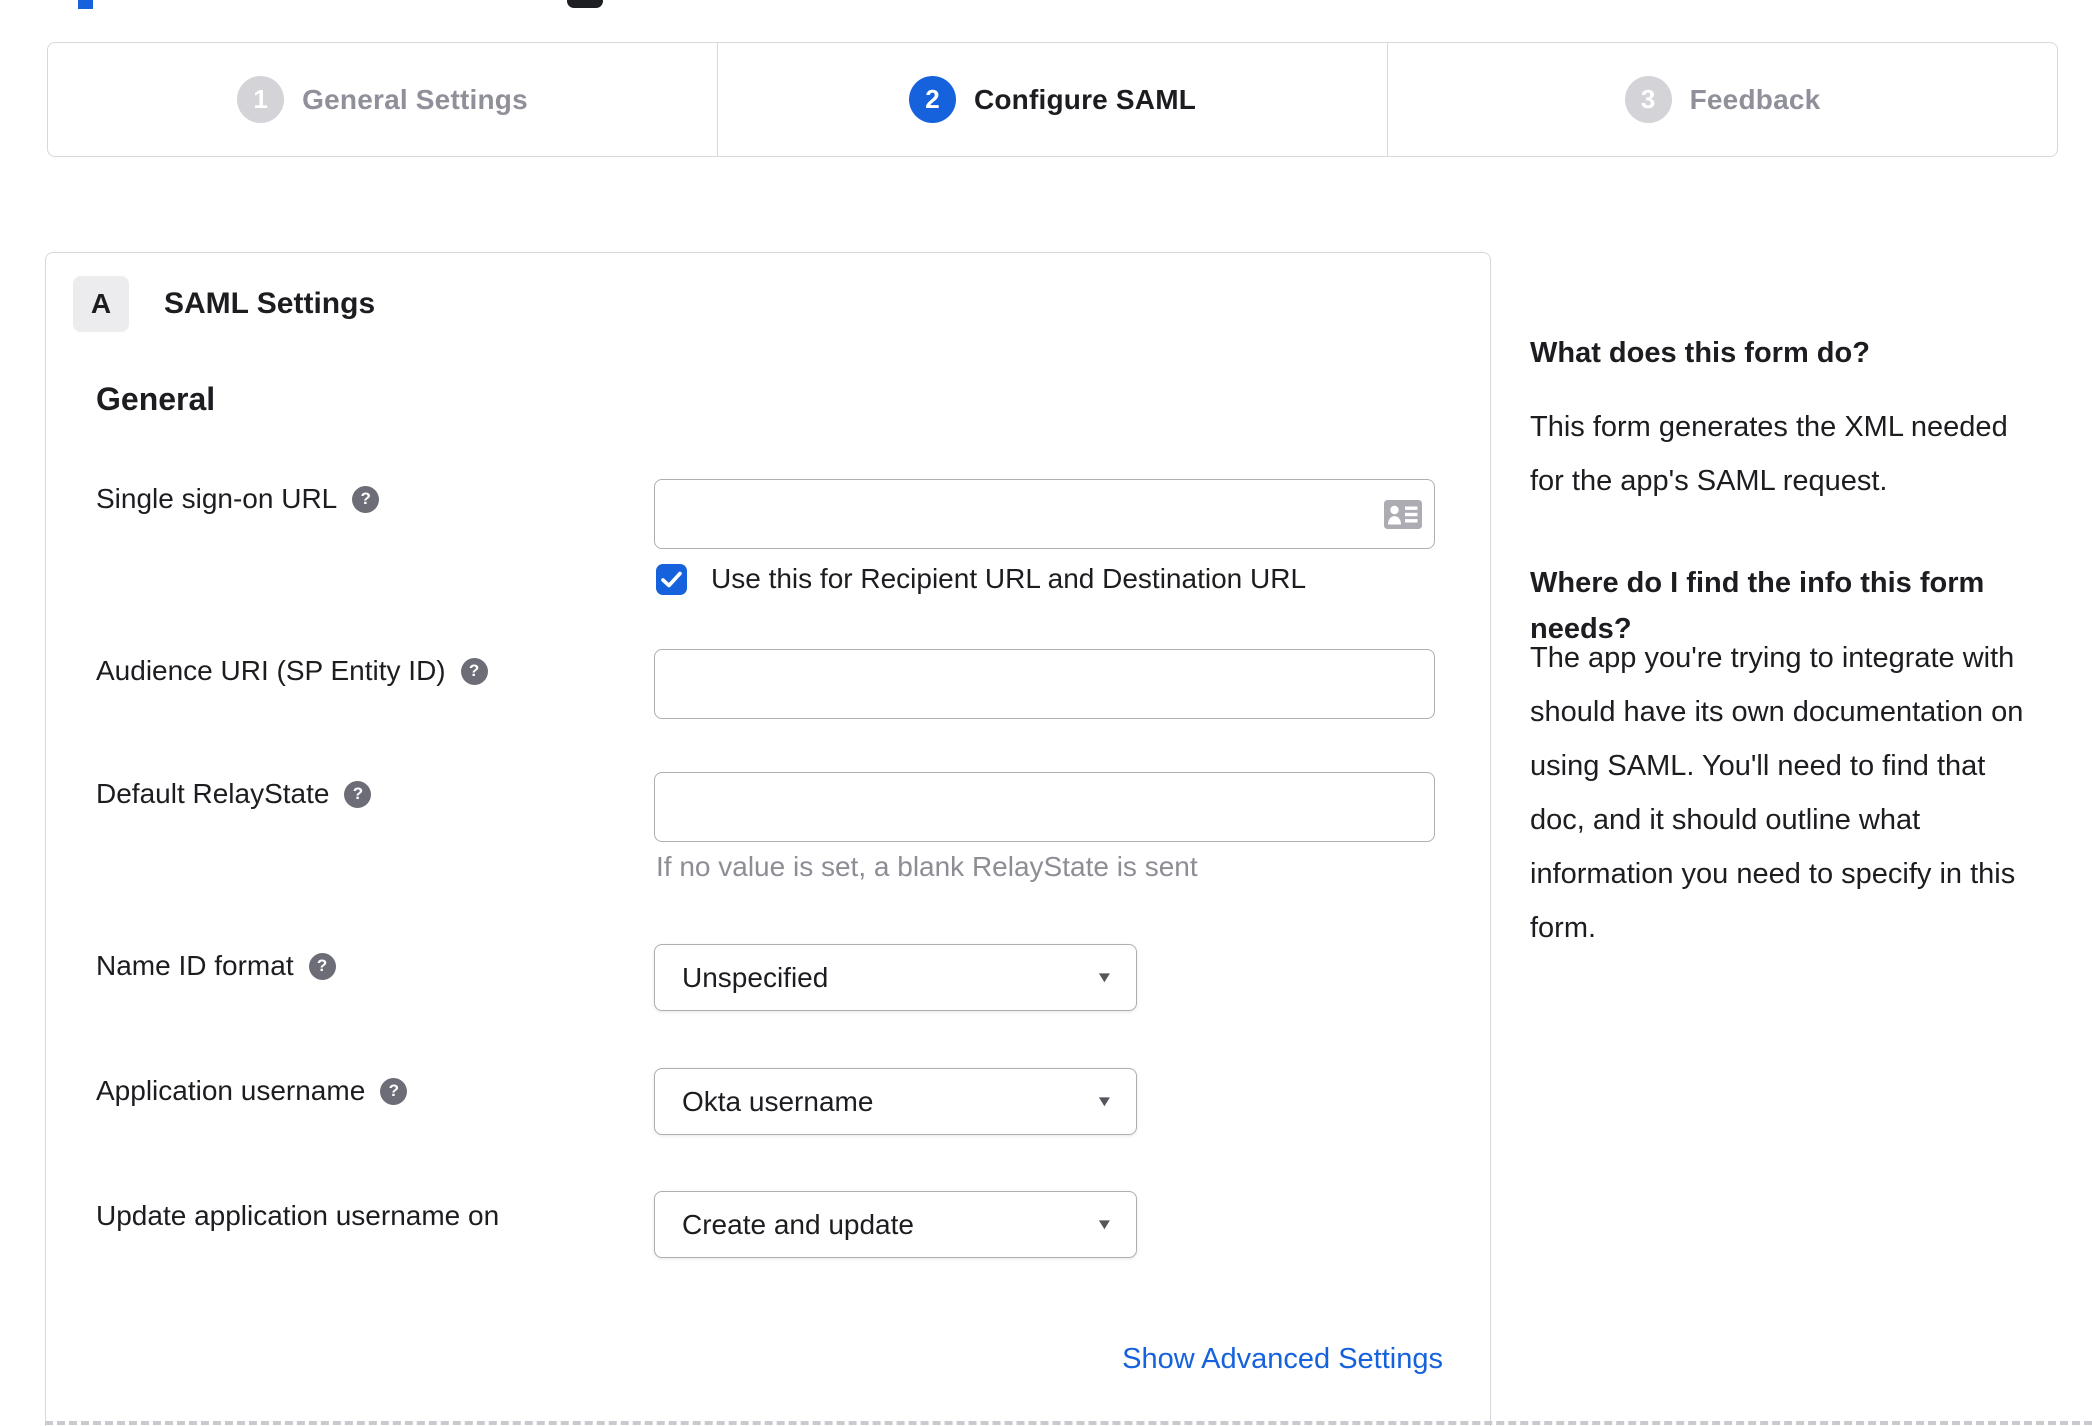 The width and height of the screenshot is (2092, 1426). What do you see at coordinates (213, 793) in the screenshot?
I see `relaystate-label: Default RelayState` at bounding box center [213, 793].